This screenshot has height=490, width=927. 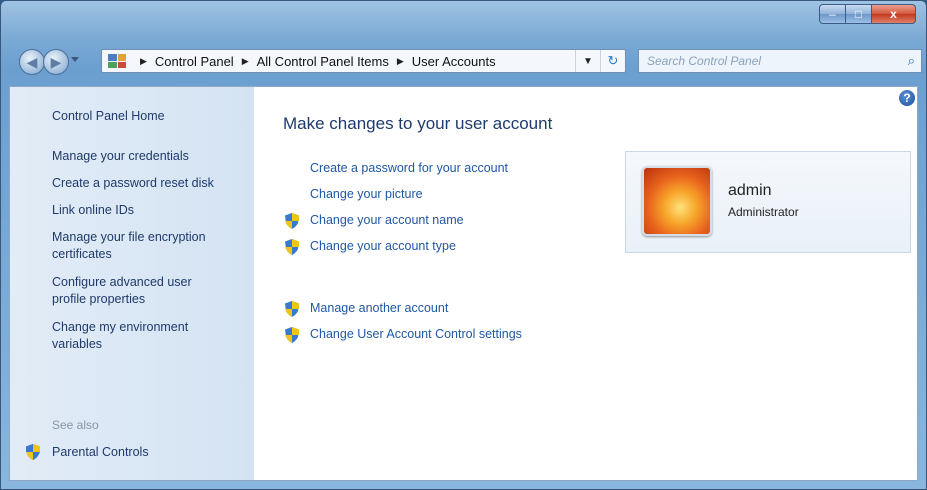 I want to click on recent-pages-dropdown, so click(x=75, y=59).